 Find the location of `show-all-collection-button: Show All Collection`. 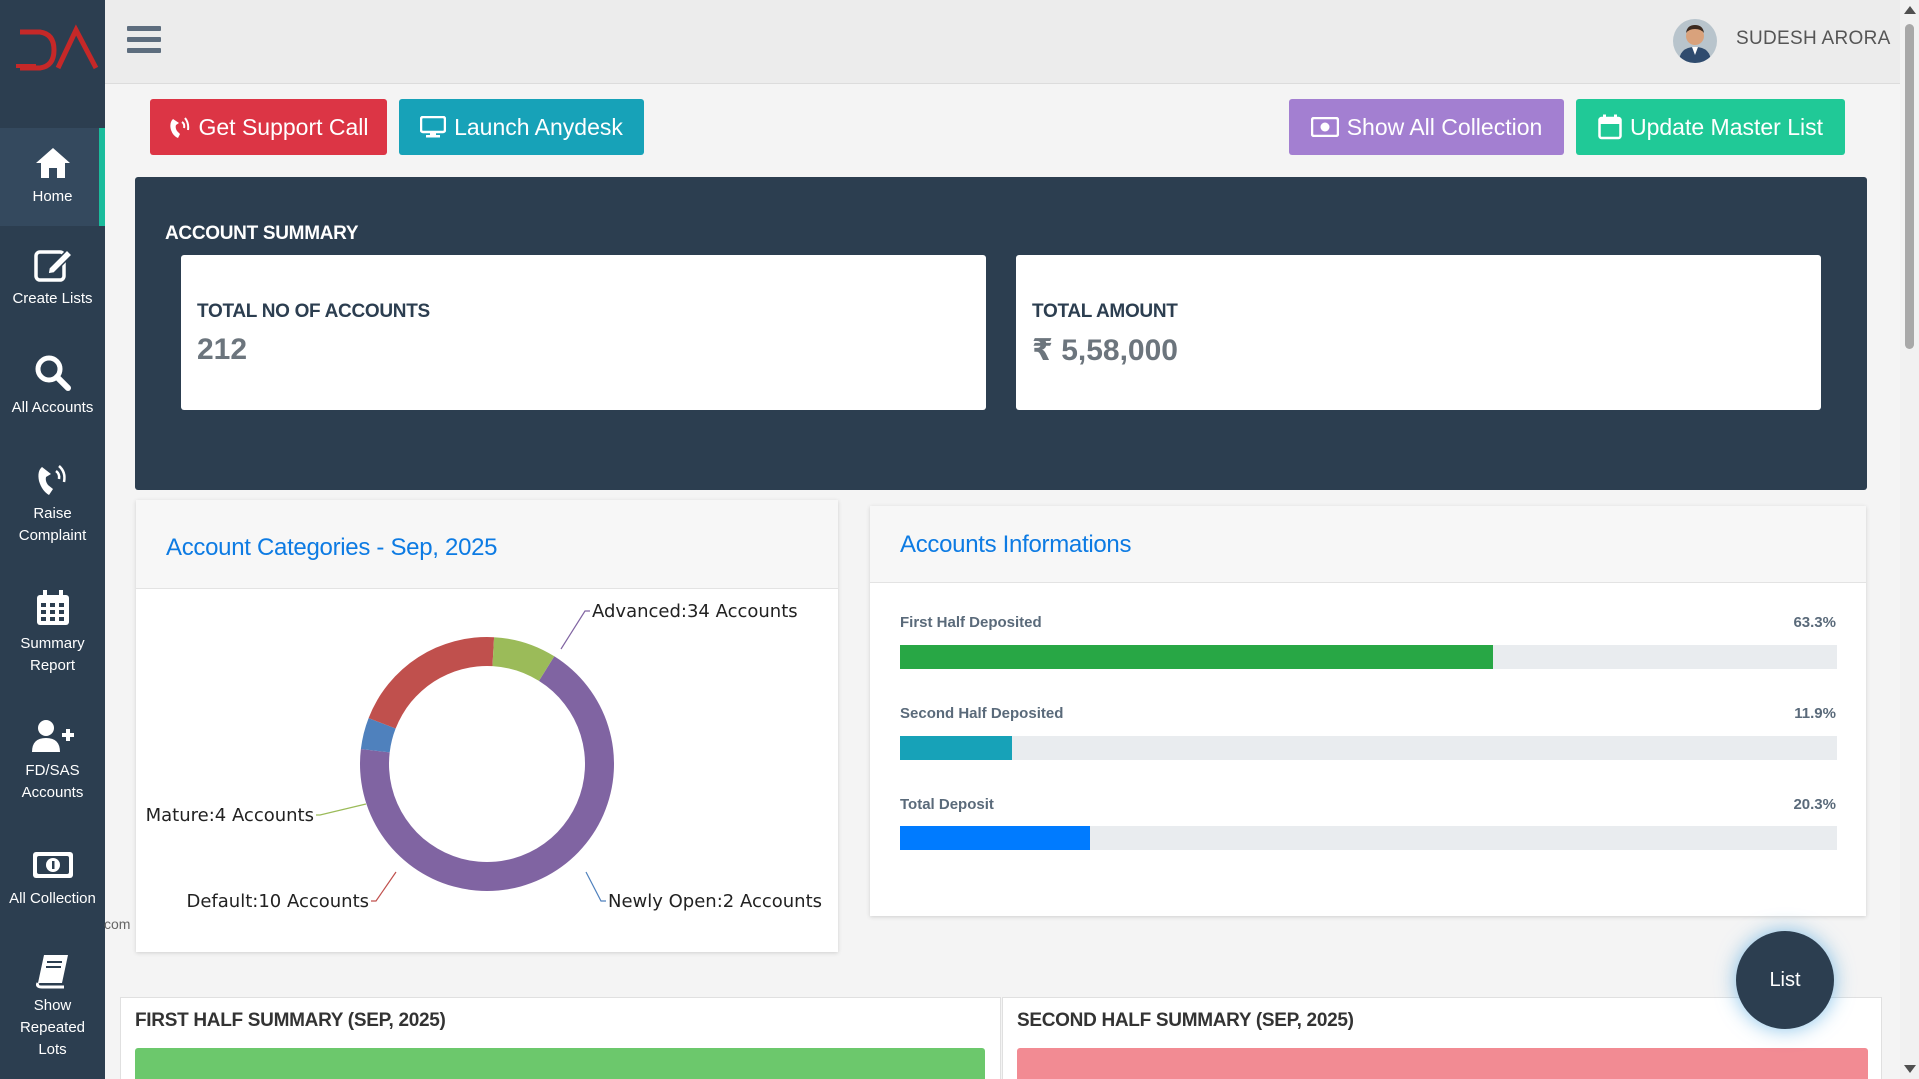

show-all-collection-button: Show All Collection is located at coordinates (1426, 127).